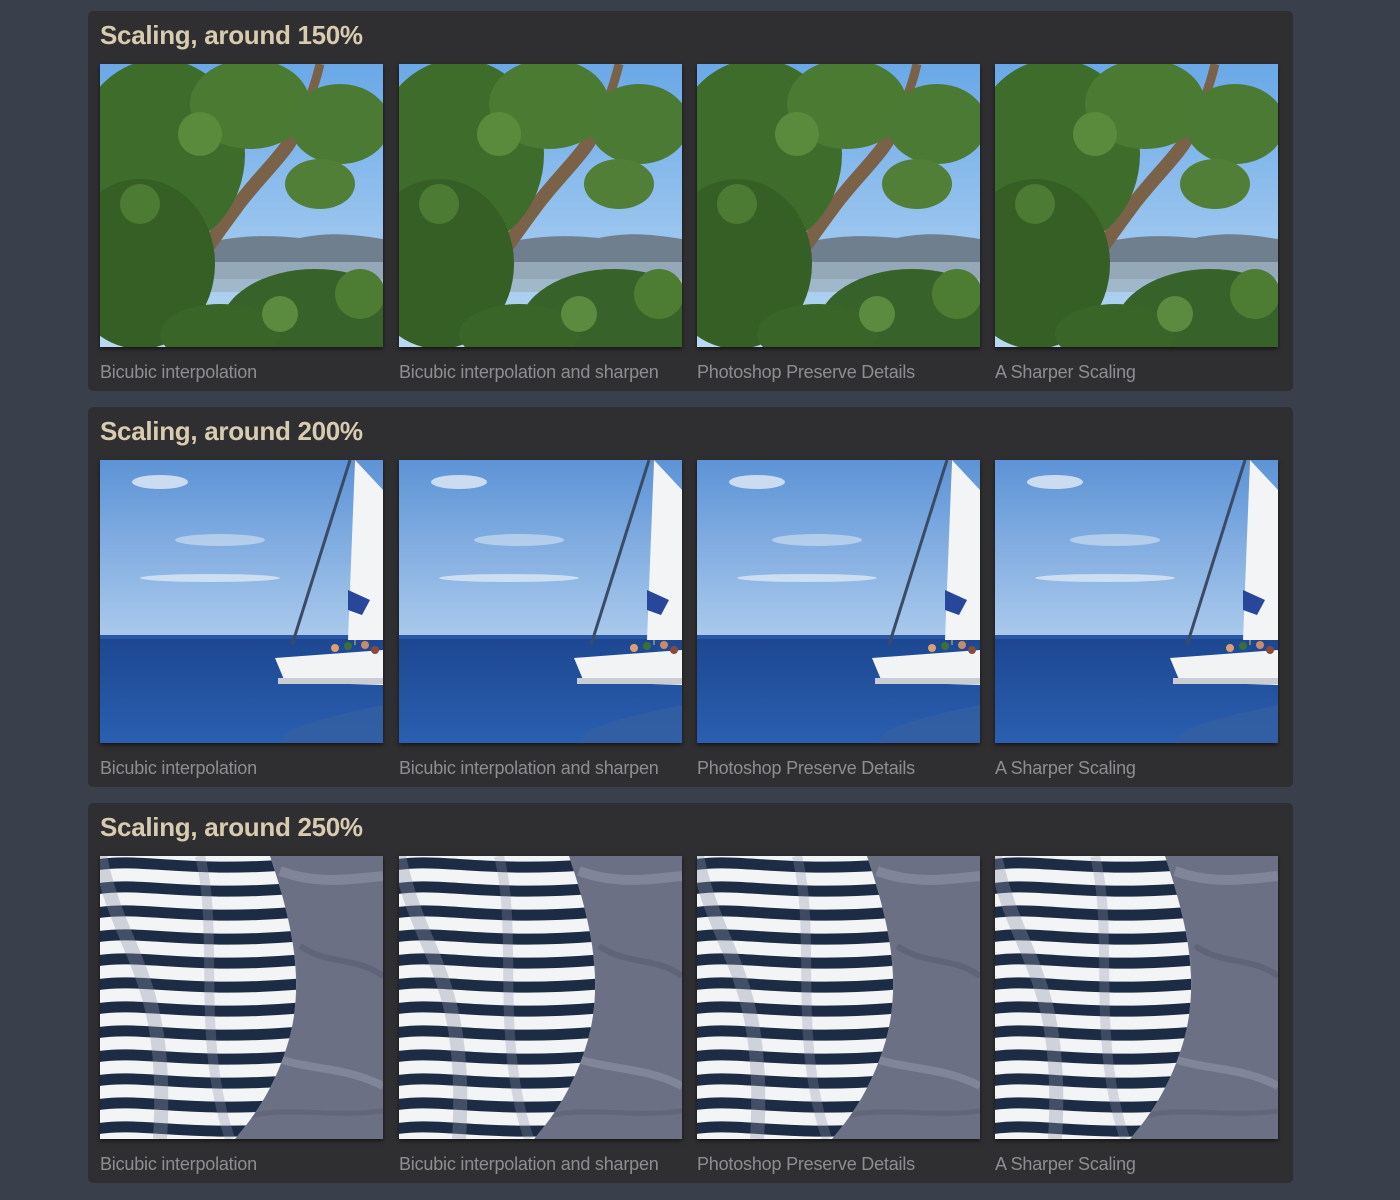  What do you see at coordinates (540, 205) in the screenshot?
I see `tree-image-bicubic-sharpen` at bounding box center [540, 205].